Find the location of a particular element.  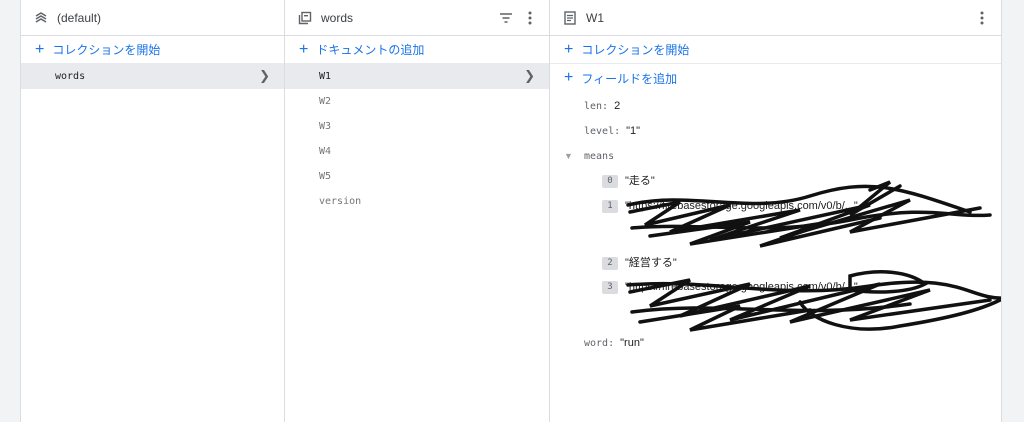

collection-item-label: words is located at coordinates (70, 76).